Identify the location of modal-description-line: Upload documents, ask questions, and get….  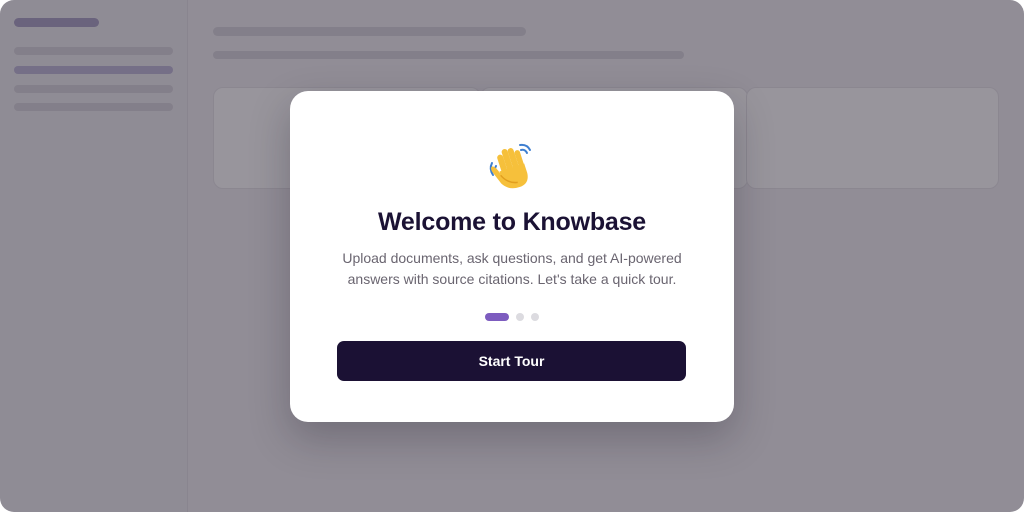
(512, 258).